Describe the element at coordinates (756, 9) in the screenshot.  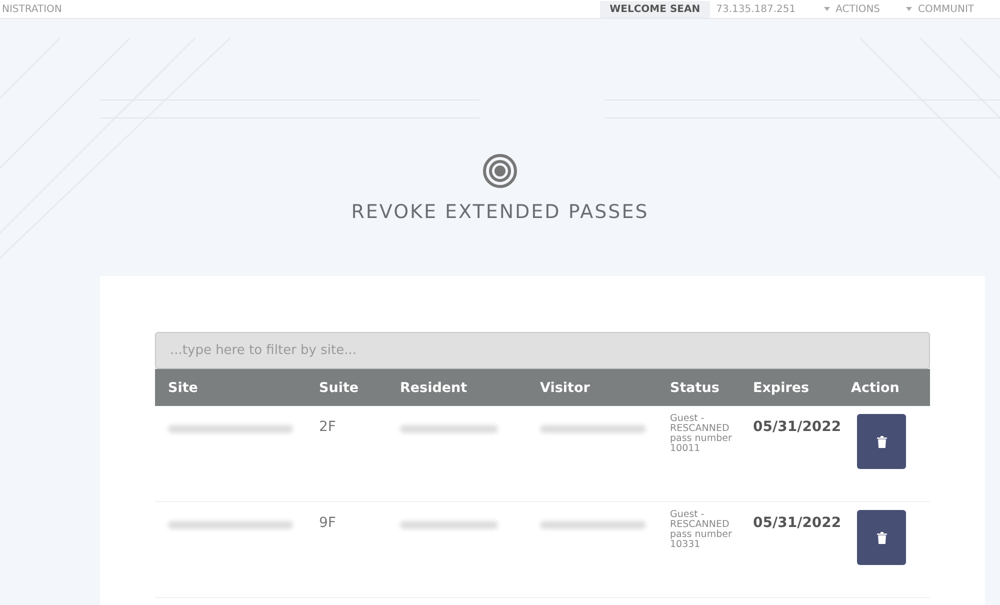
I see `ip-address: 73.135.187.251` at that location.